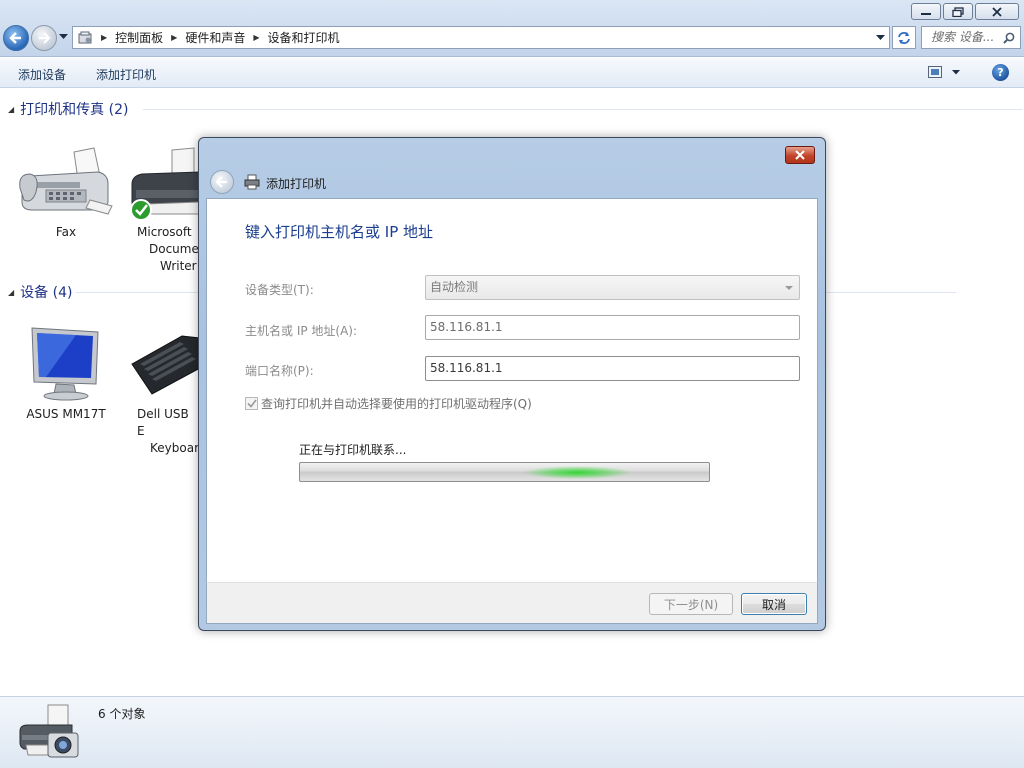  I want to click on change-view-button, so click(944, 72).